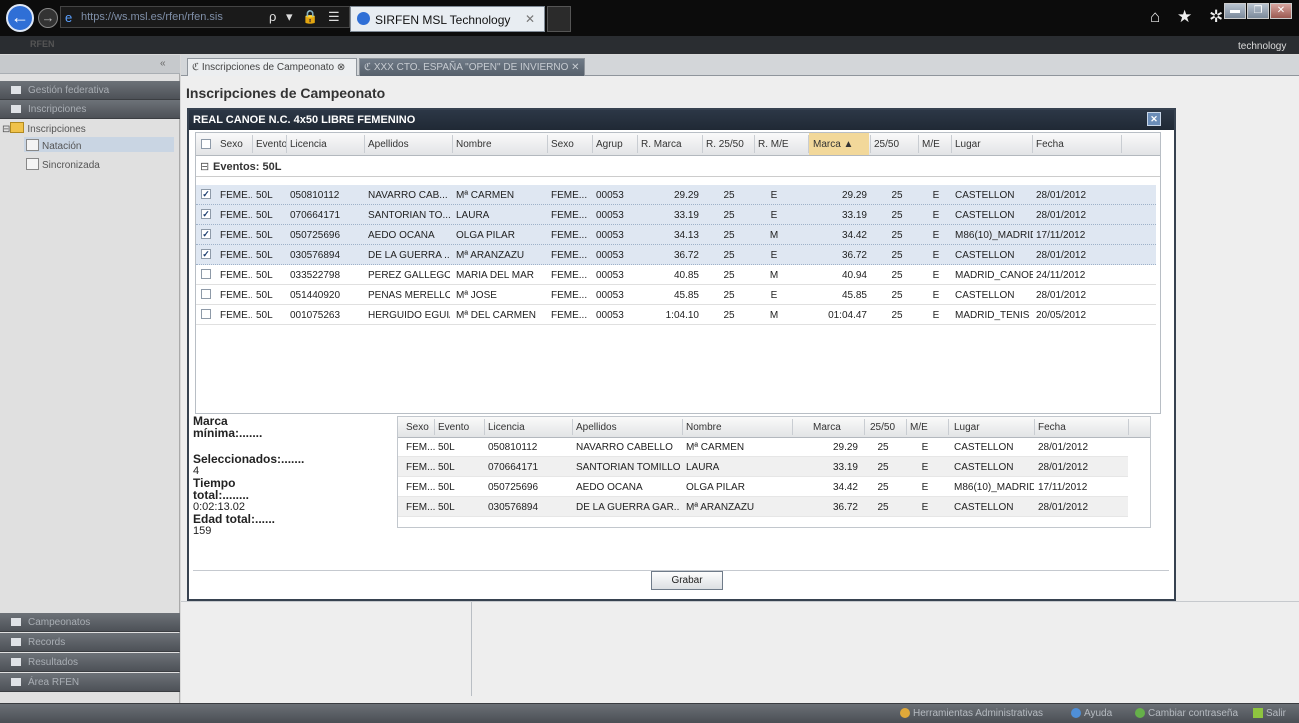 The width and height of the screenshot is (1299, 723). Describe the element at coordinates (1269, 713) in the screenshot. I see `logout-link: Salir` at that location.